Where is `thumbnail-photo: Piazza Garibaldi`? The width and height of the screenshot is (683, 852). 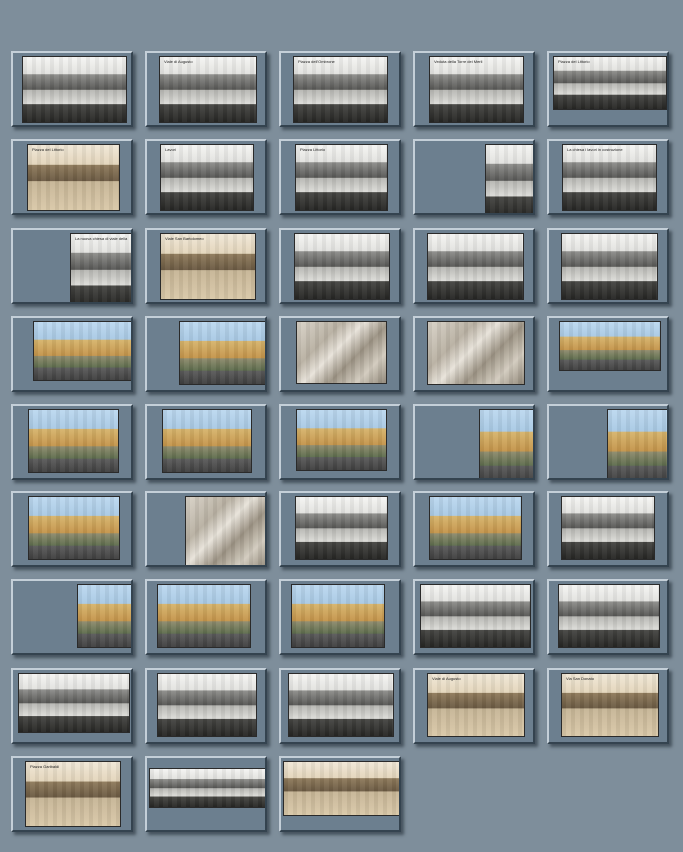 thumbnail-photo: Piazza Garibaldi is located at coordinates (73, 794).